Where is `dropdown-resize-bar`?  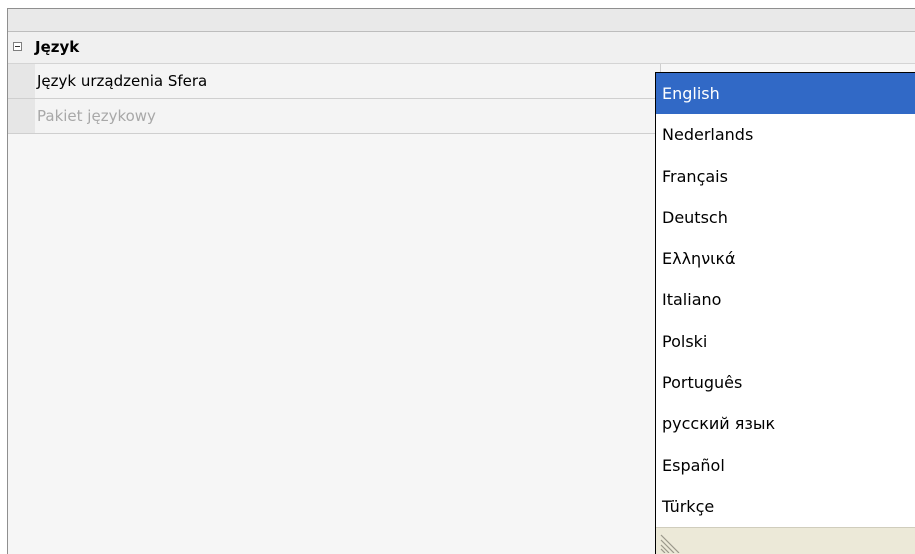
dropdown-resize-bar is located at coordinates (785, 540).